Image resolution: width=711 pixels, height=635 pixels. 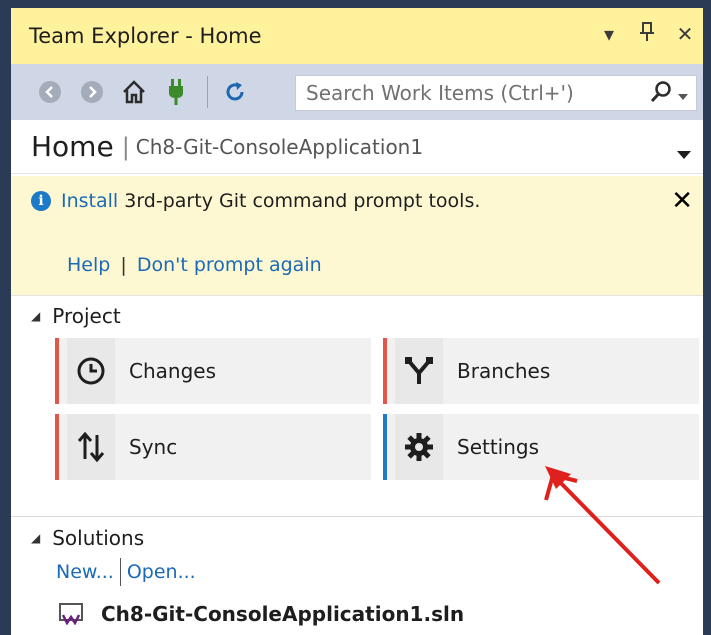 What do you see at coordinates (88, 265) in the screenshot?
I see `help-link: Help` at bounding box center [88, 265].